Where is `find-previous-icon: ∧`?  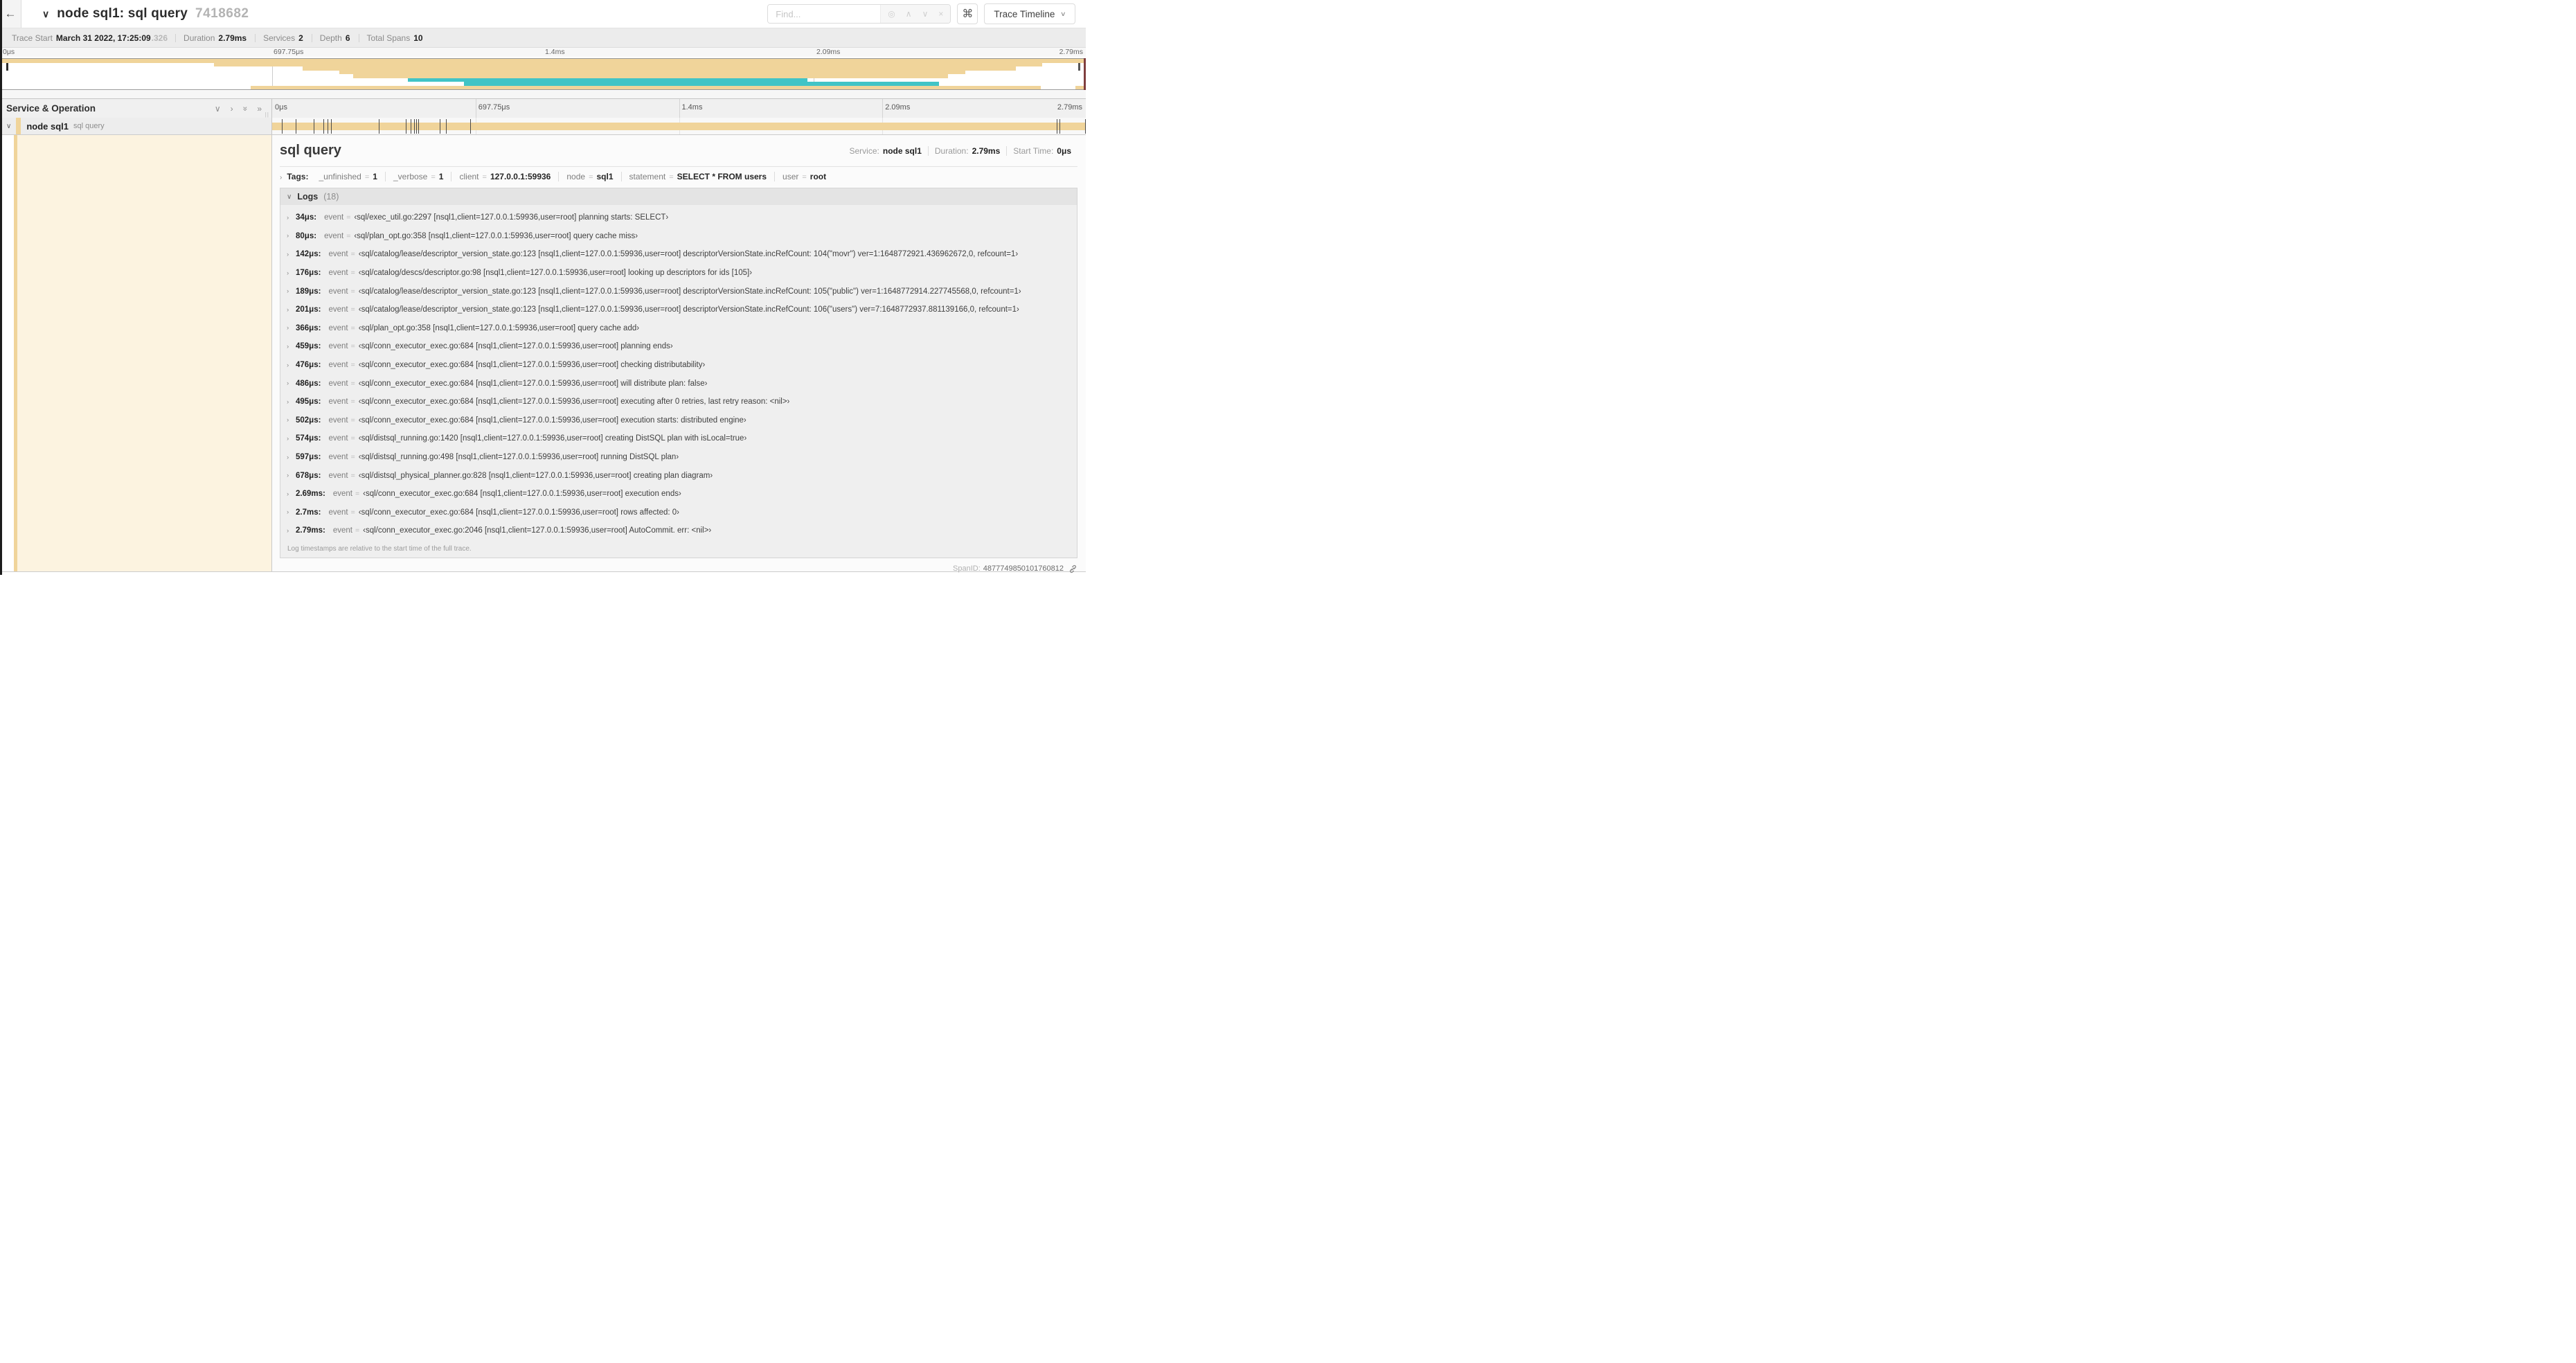 find-previous-icon: ∧ is located at coordinates (909, 14).